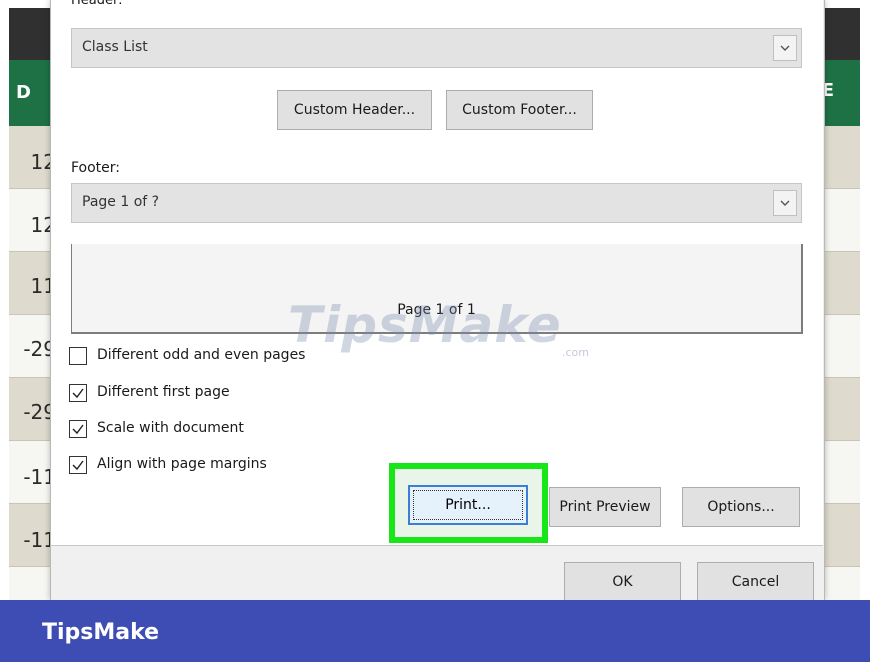  What do you see at coordinates (4, 300) in the screenshot?
I see `frame-edge-left` at bounding box center [4, 300].